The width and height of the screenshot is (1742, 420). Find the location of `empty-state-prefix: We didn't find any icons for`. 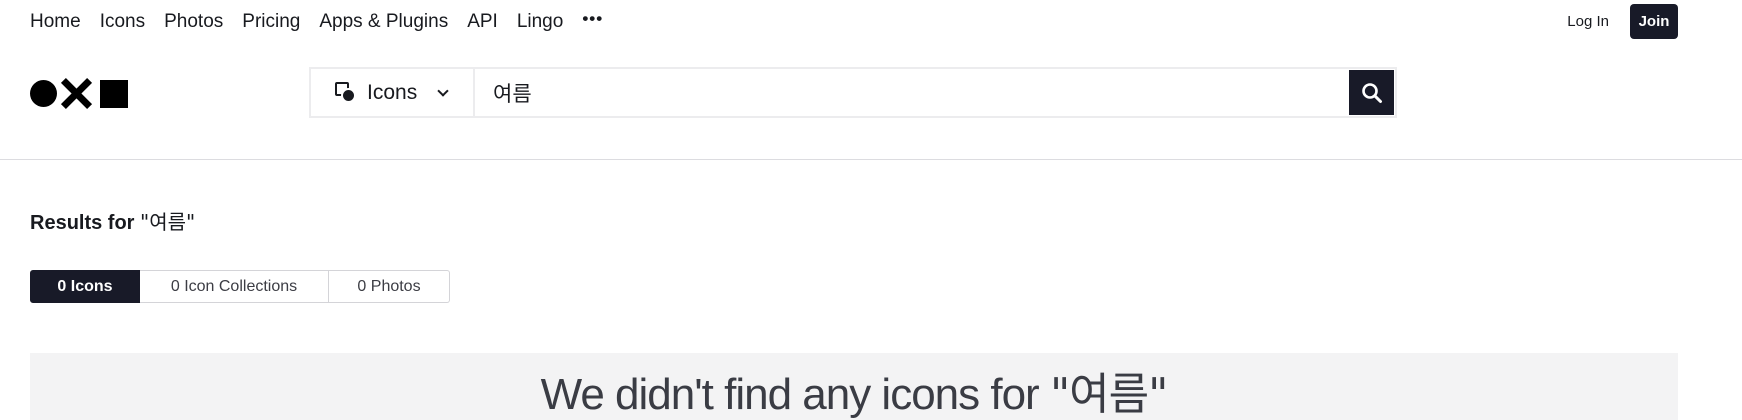

empty-state-prefix: We didn't find any icons for is located at coordinates (795, 394).